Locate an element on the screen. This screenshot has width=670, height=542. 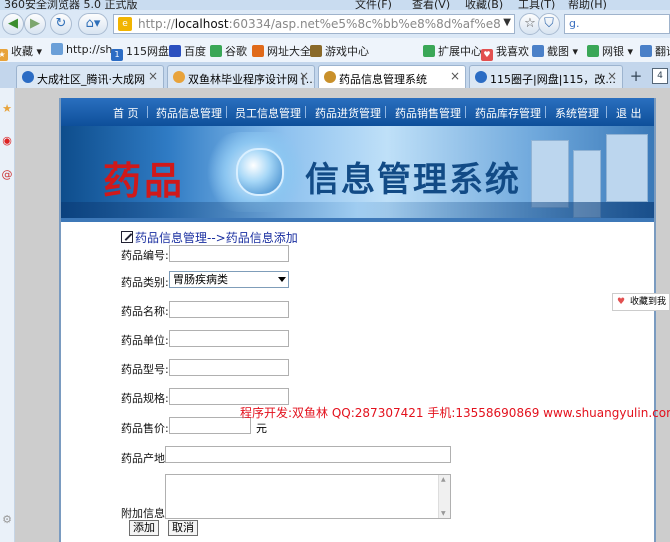
tab-drug-system: 药品信息管理系统 × is located at coordinates (392, 77).